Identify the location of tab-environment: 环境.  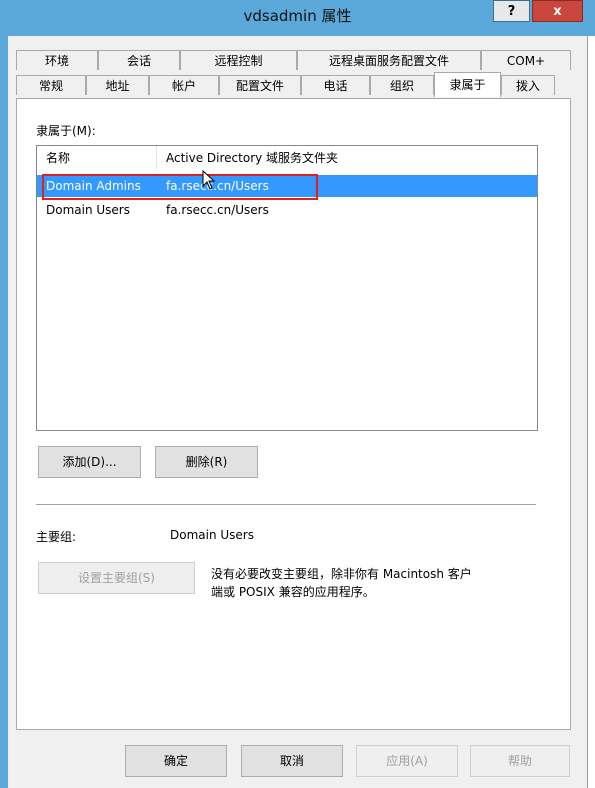
(57, 60).